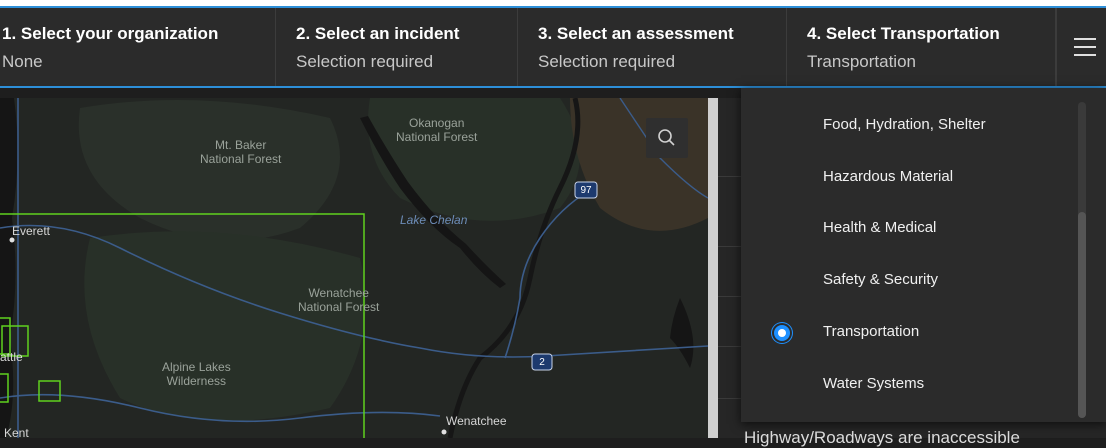  I want to click on map-search-button, so click(667, 138).